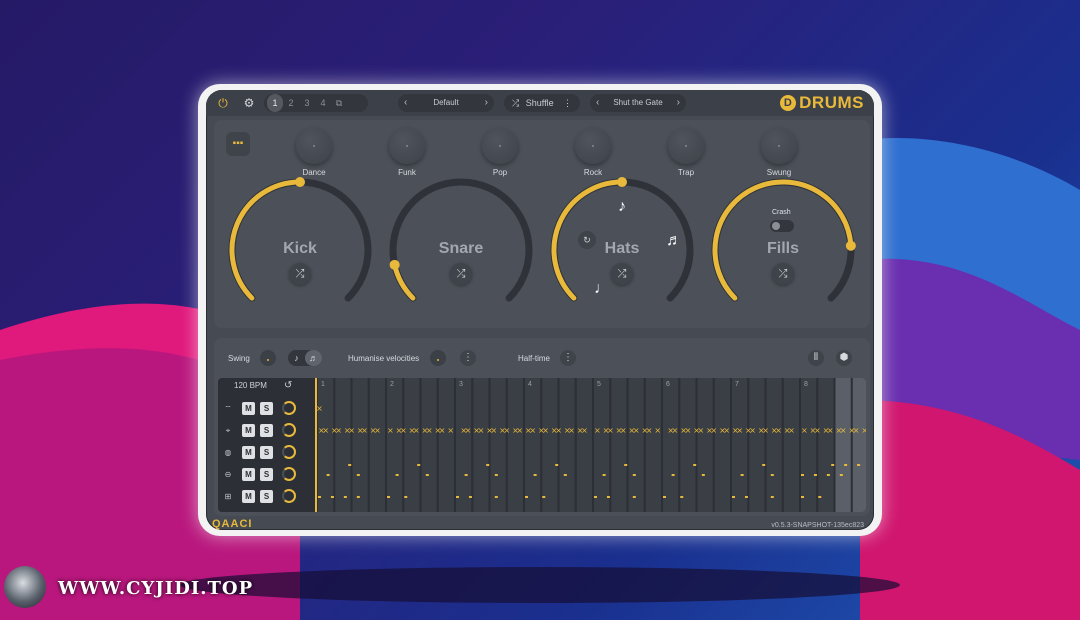 This screenshot has height=620, width=1080. I want to click on hats-dial-handle, so click(622, 182).